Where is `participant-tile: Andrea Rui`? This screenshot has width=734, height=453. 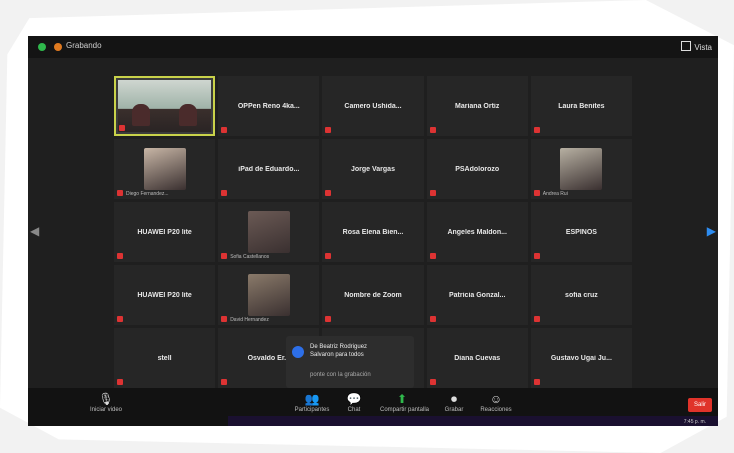 participant-tile: Andrea Rui is located at coordinates (581, 169).